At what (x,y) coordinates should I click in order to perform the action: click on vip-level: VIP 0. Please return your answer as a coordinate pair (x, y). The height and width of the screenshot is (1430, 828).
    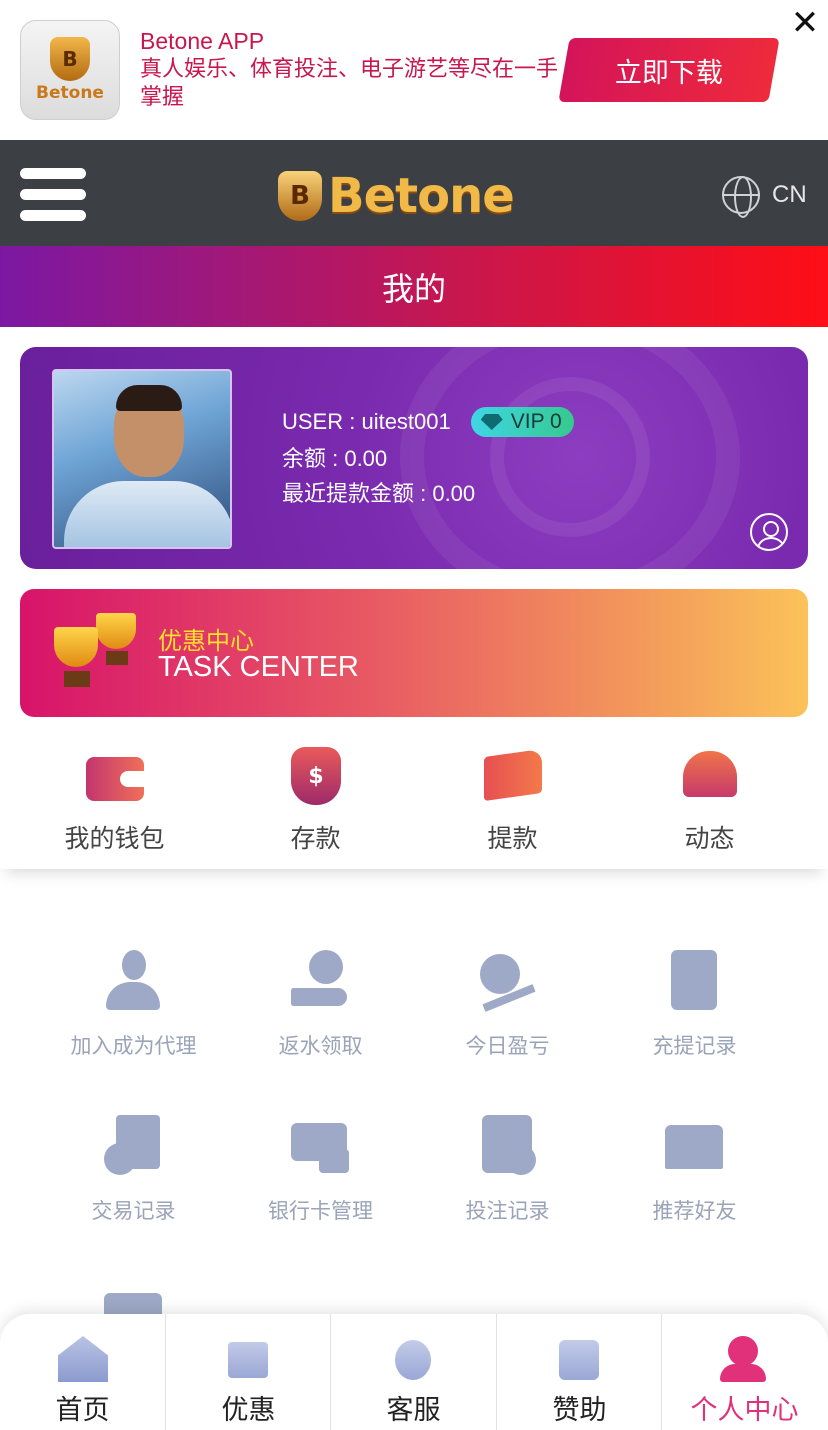
    Looking at the image, I should click on (536, 421).